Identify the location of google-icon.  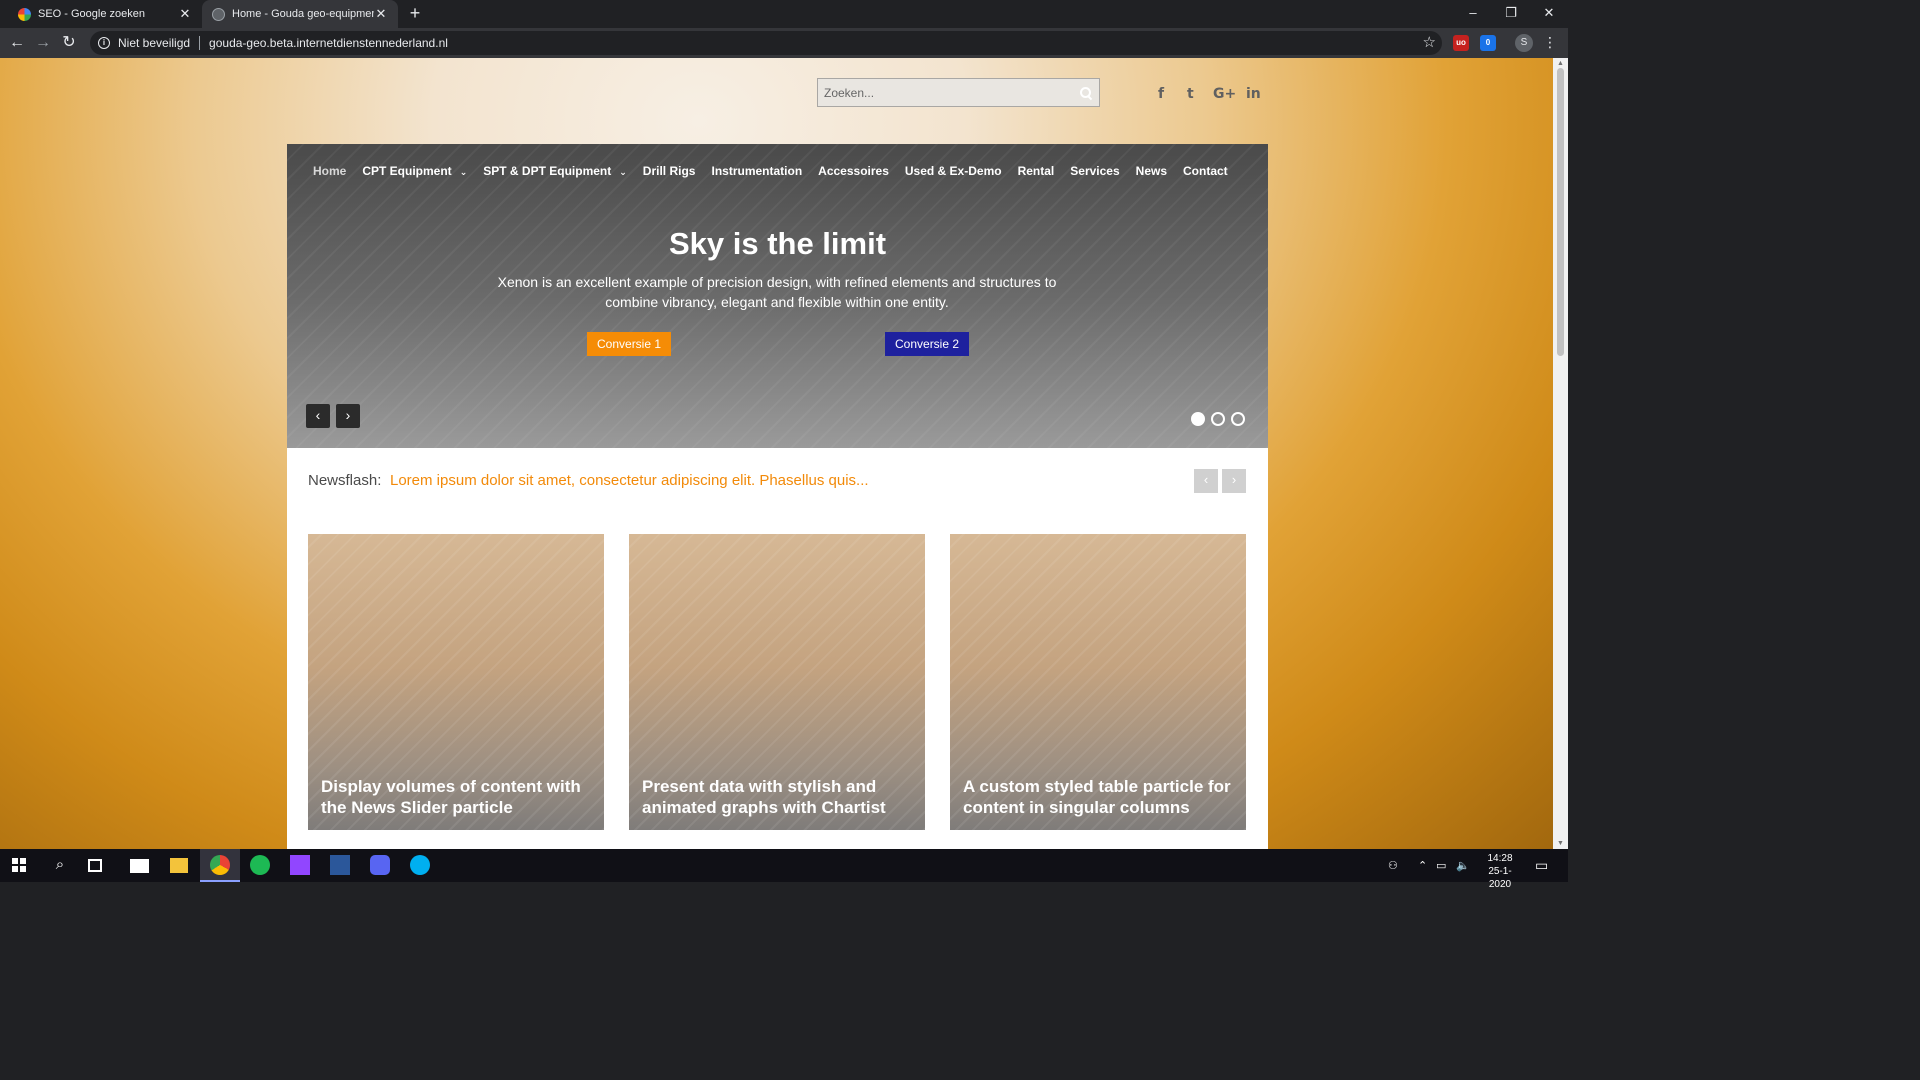
(24, 14).